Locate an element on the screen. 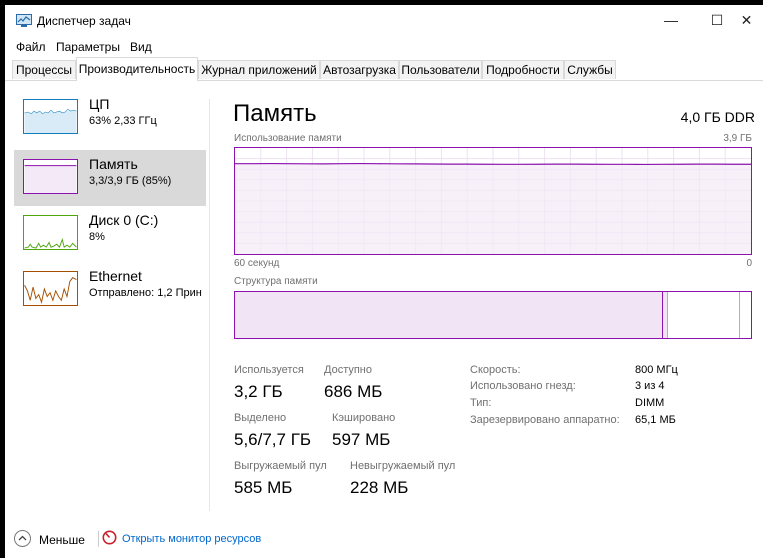  usage-area is located at coordinates (493, 208).